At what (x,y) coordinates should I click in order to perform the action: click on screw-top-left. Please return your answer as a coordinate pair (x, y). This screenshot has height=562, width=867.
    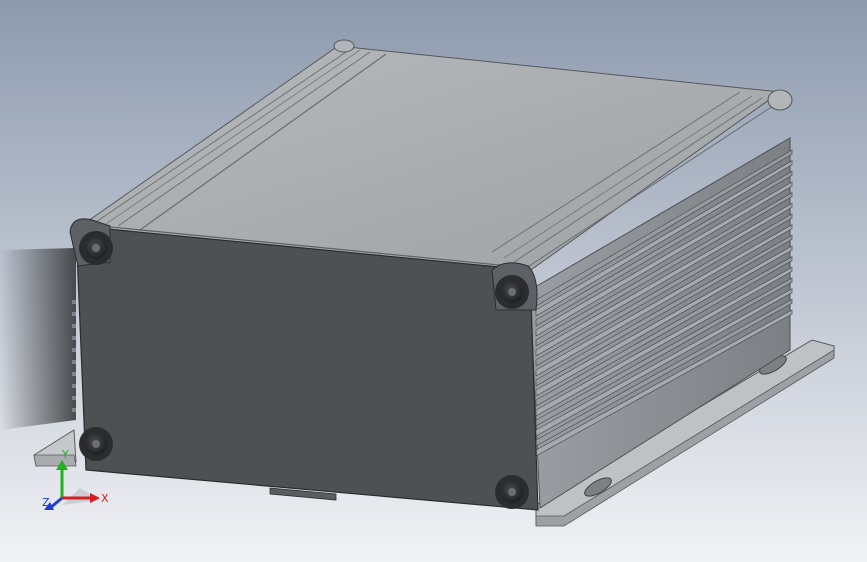
    Looking at the image, I should click on (96, 248).